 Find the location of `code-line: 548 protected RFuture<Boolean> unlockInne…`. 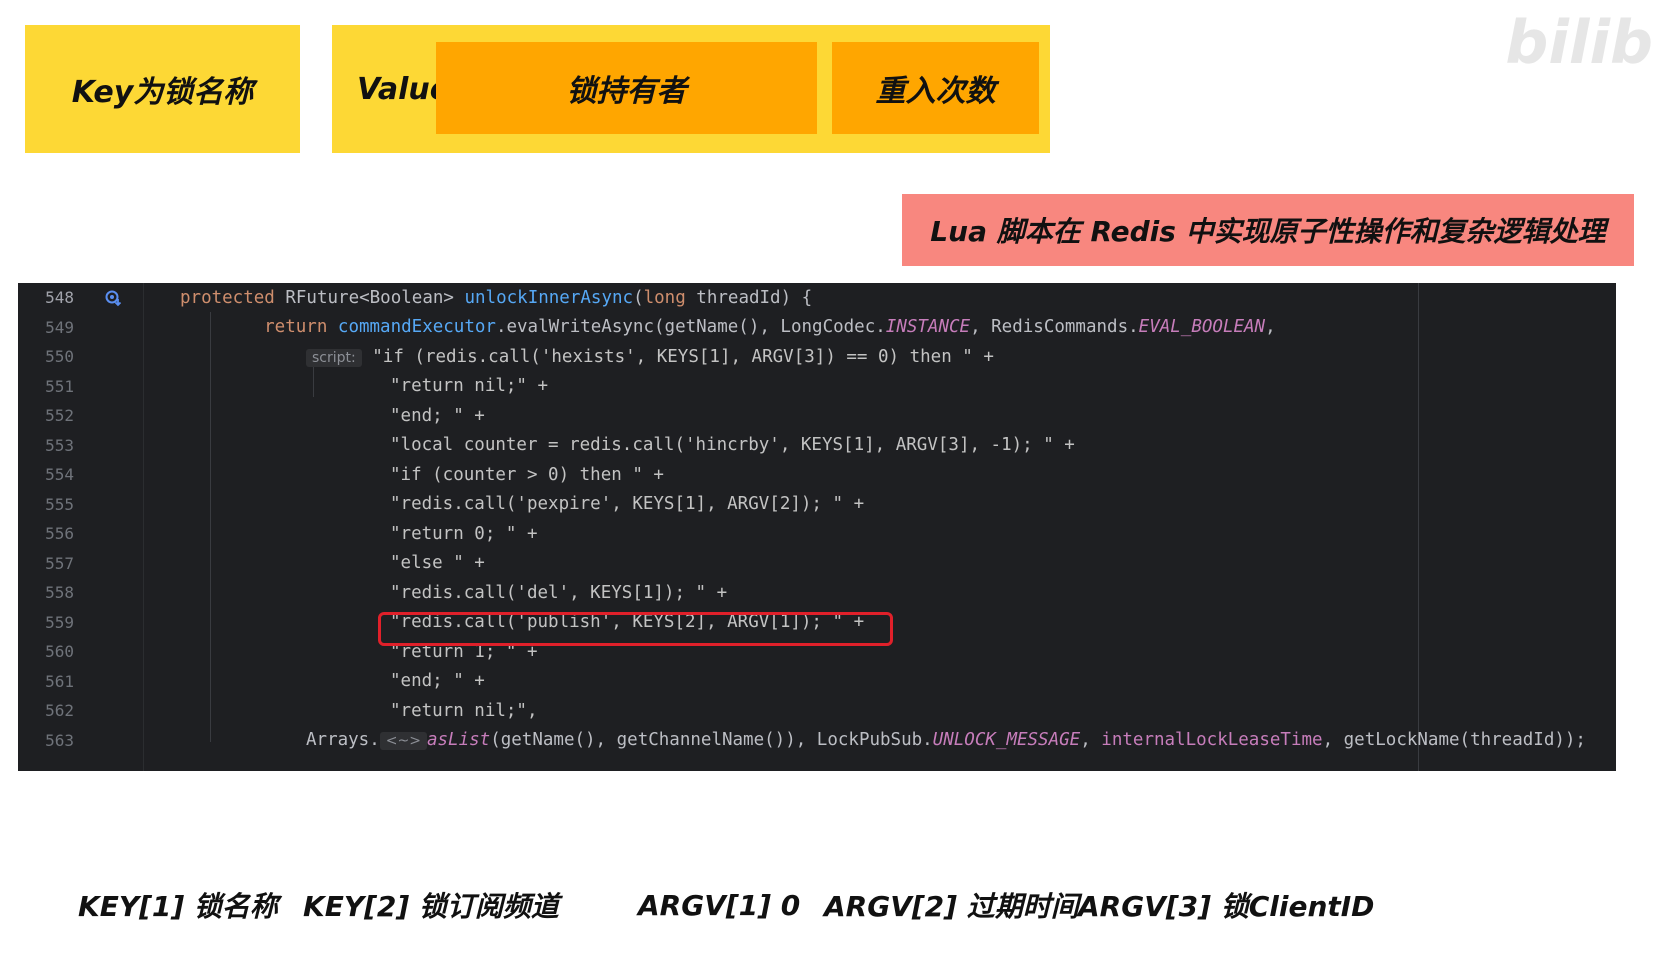

code-line: 548 protected RFuture<Boolean> unlockInne… is located at coordinates (817, 298).